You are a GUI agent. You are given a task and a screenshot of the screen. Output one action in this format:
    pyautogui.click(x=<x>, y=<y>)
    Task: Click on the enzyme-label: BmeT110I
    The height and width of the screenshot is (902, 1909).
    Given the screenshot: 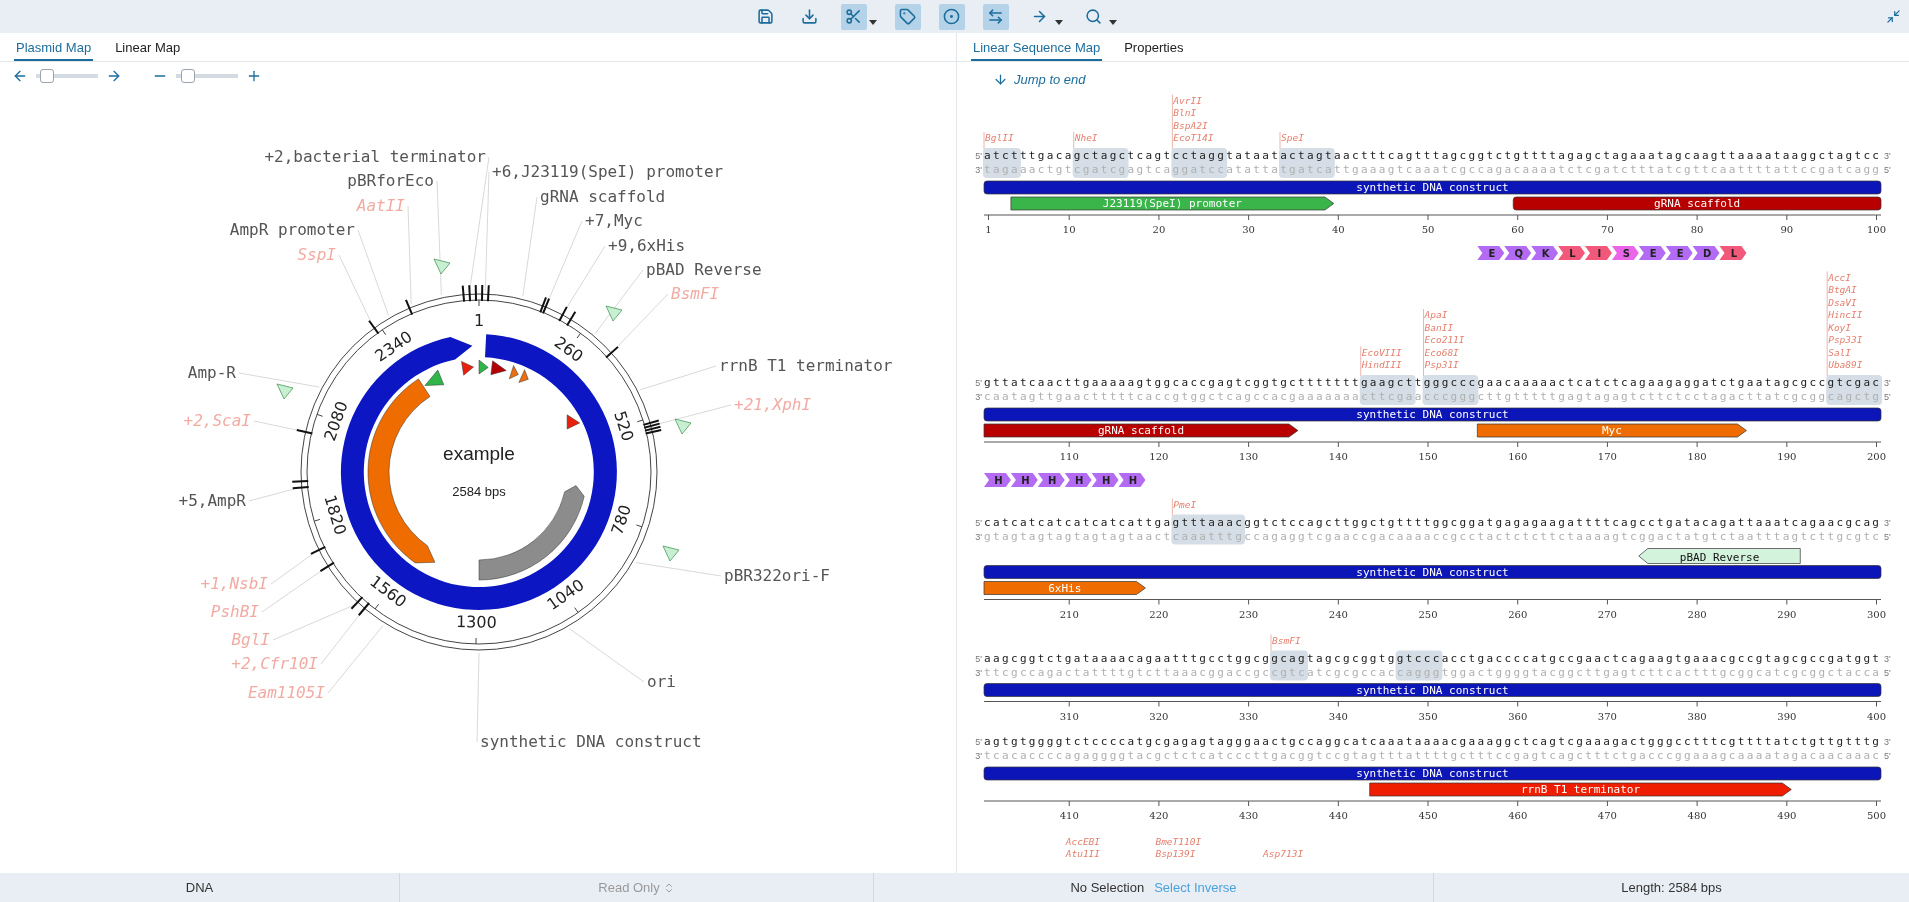 What is the action you would take?
    pyautogui.click(x=1178, y=841)
    